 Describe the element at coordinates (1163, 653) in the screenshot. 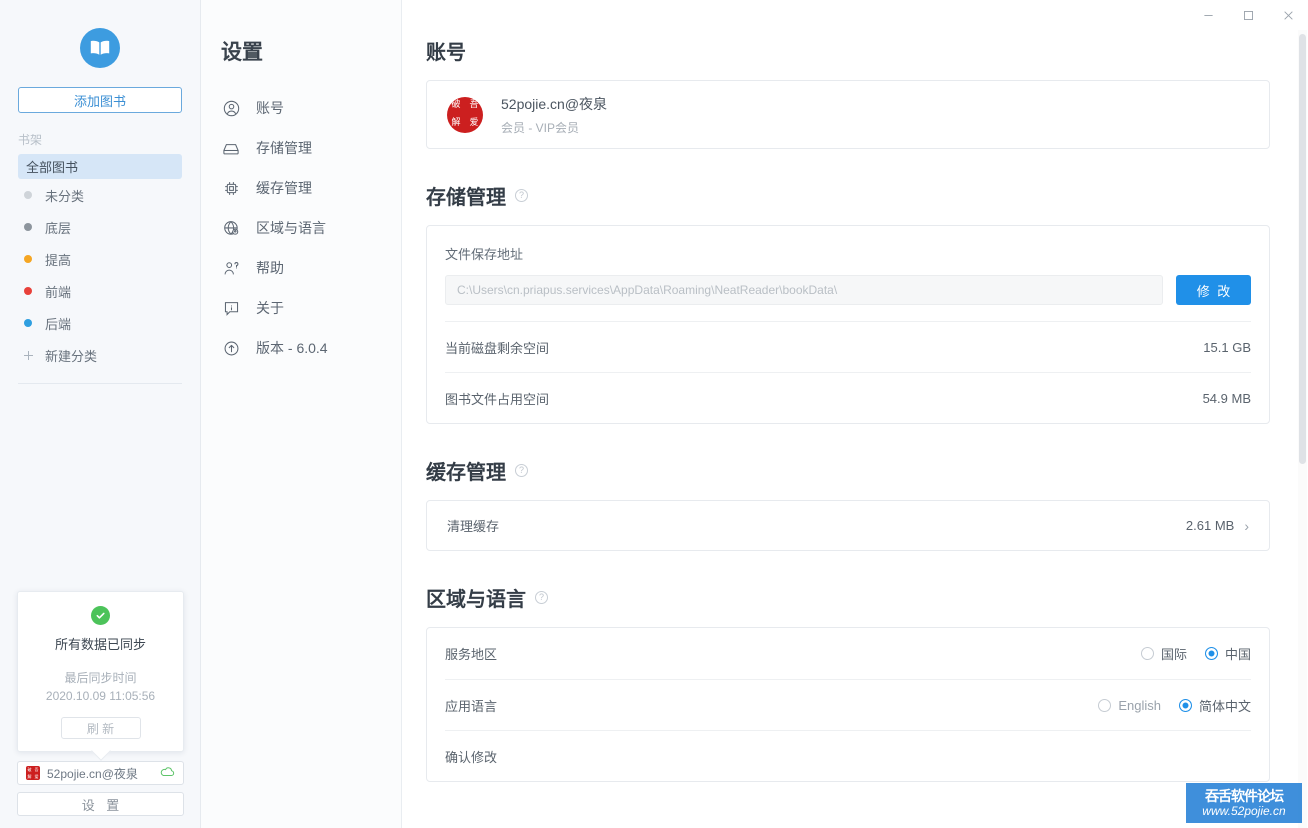

I see `radio-option-international: 国际` at that location.